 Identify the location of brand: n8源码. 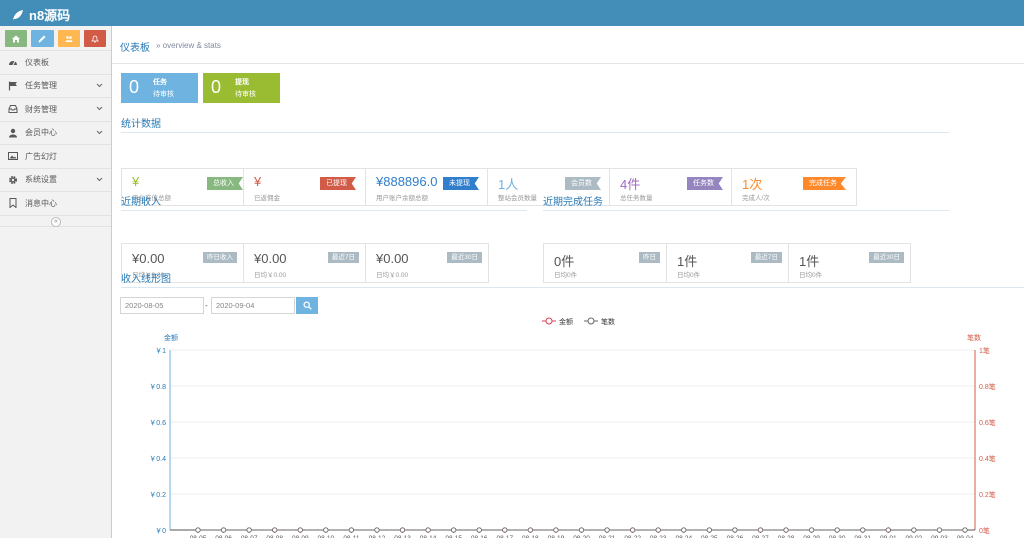
(41, 14).